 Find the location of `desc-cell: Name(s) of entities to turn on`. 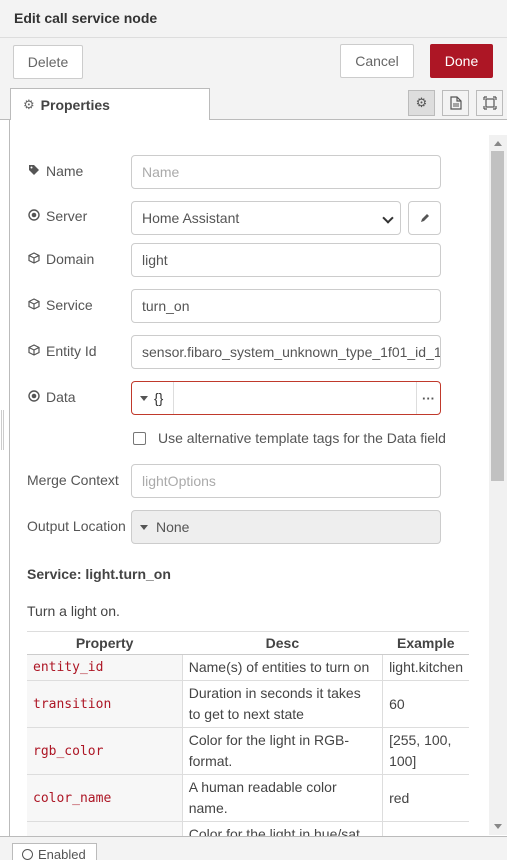

desc-cell: Name(s) of entities to turn on is located at coordinates (283, 667).